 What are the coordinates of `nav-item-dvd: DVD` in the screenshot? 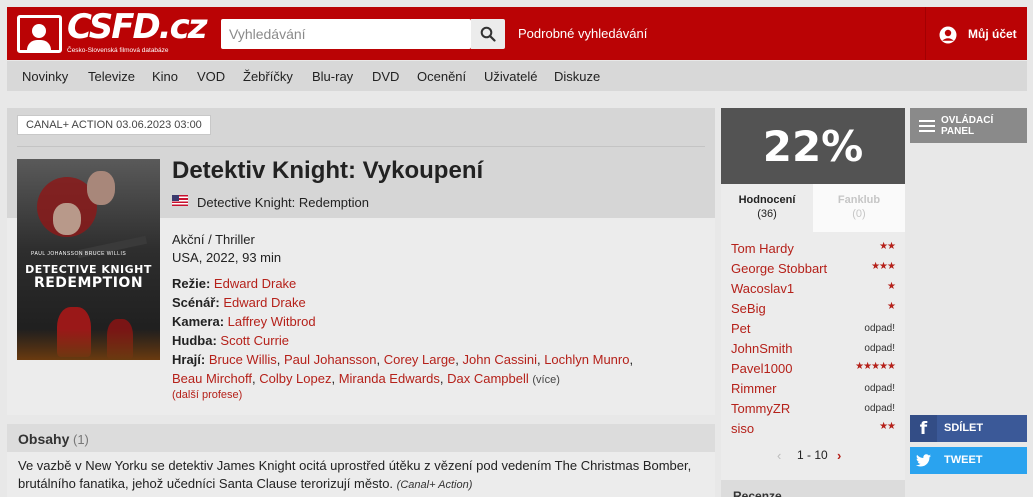 It's located at (385, 76).